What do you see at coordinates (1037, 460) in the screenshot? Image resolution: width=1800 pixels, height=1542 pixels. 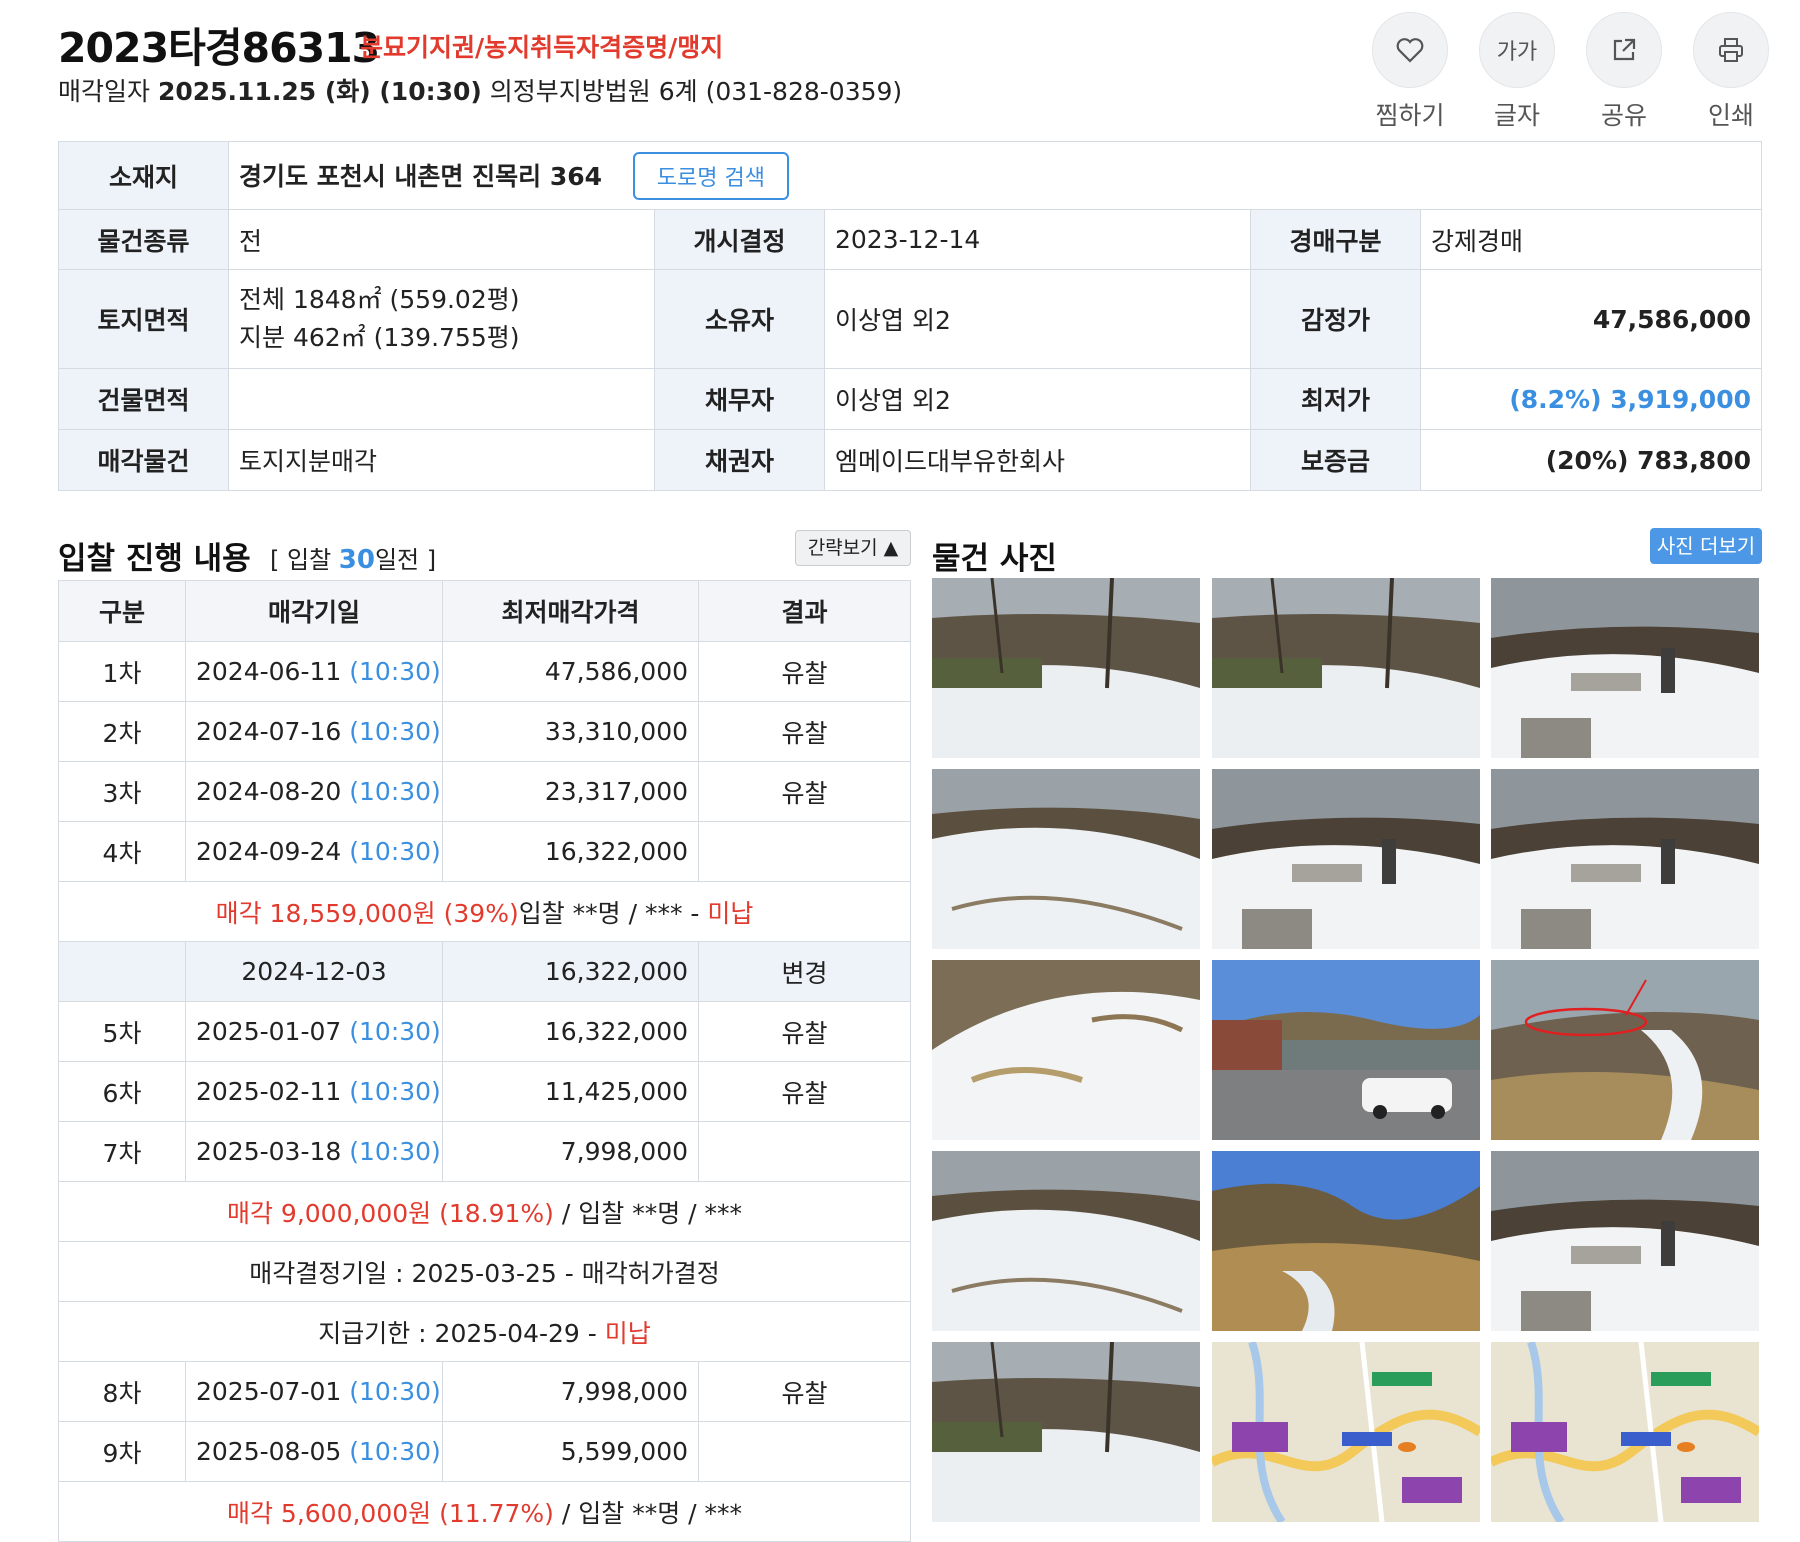 I see `info-value: 엠메이드대부유한회사` at bounding box center [1037, 460].